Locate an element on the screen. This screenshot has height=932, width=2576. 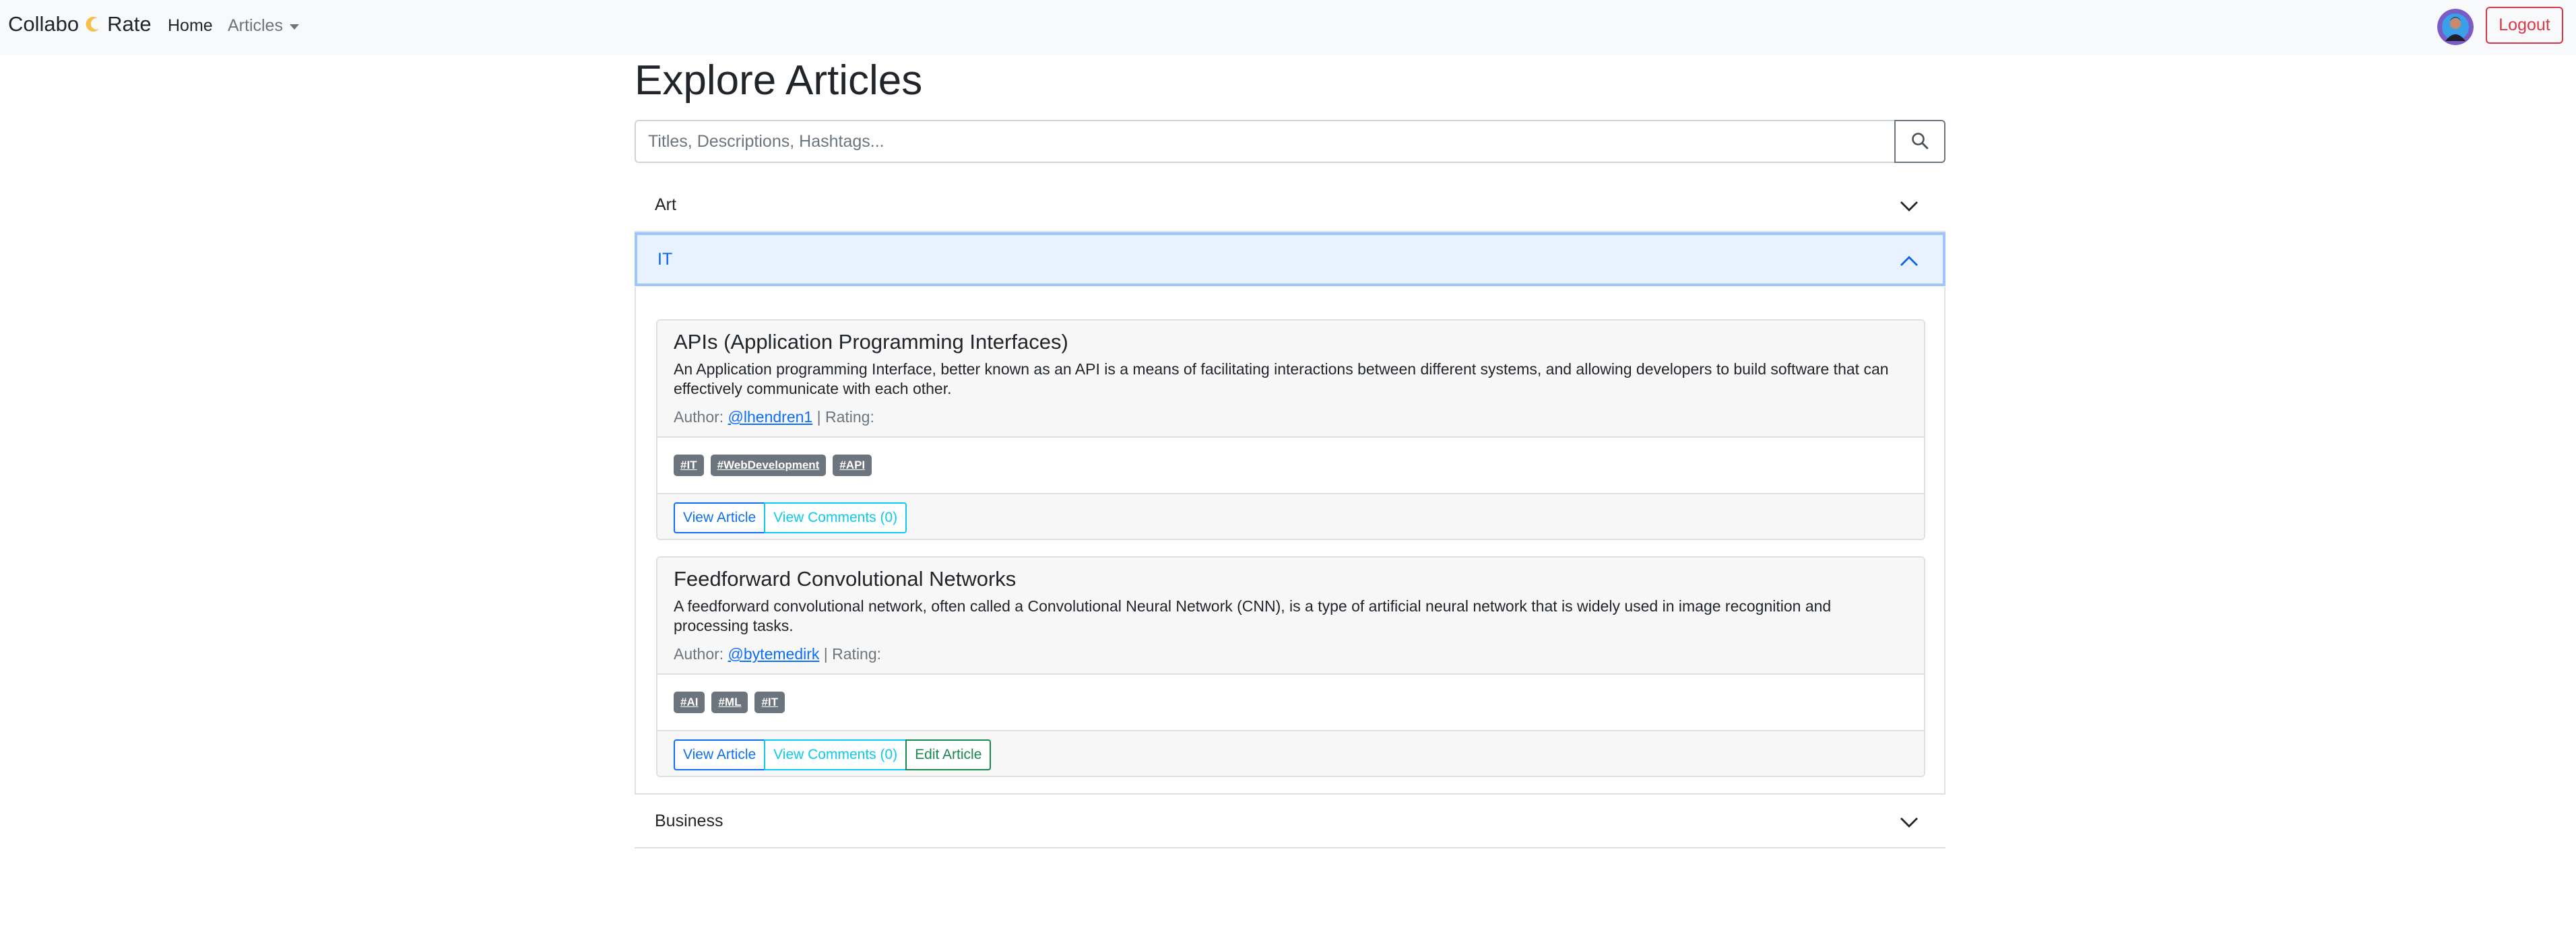
accordion-label: IT is located at coordinates (665, 259).